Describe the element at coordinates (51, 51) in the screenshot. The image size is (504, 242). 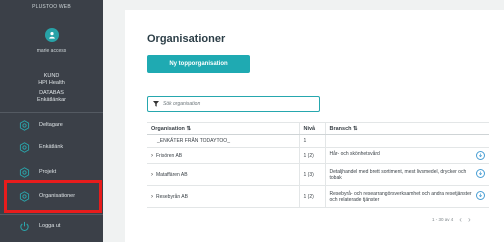
I see `user-email: marie access` at that location.